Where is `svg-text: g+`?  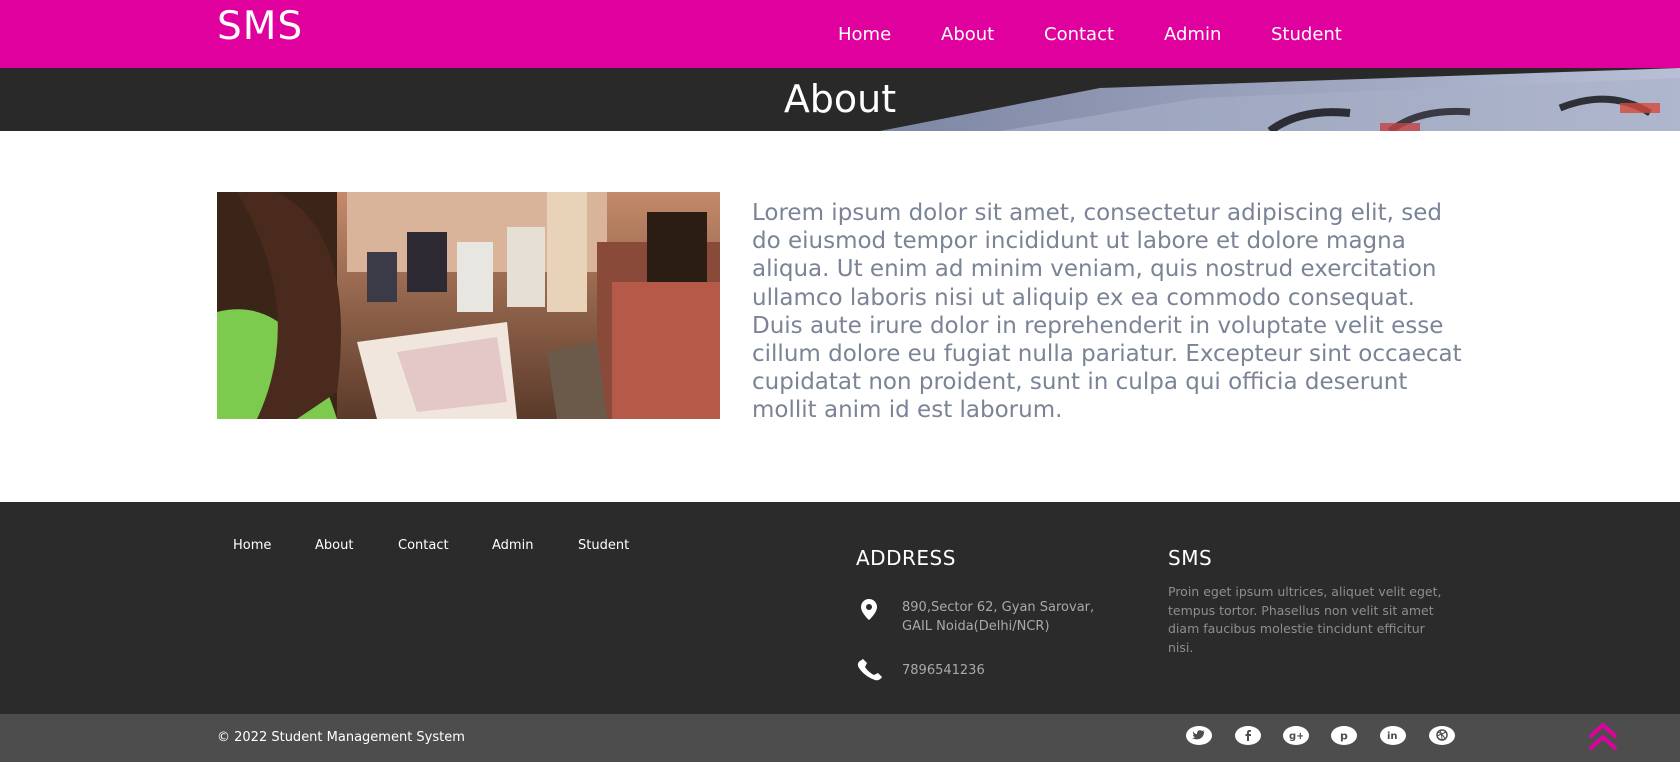
svg-text: g+ is located at coordinates (1296, 736).